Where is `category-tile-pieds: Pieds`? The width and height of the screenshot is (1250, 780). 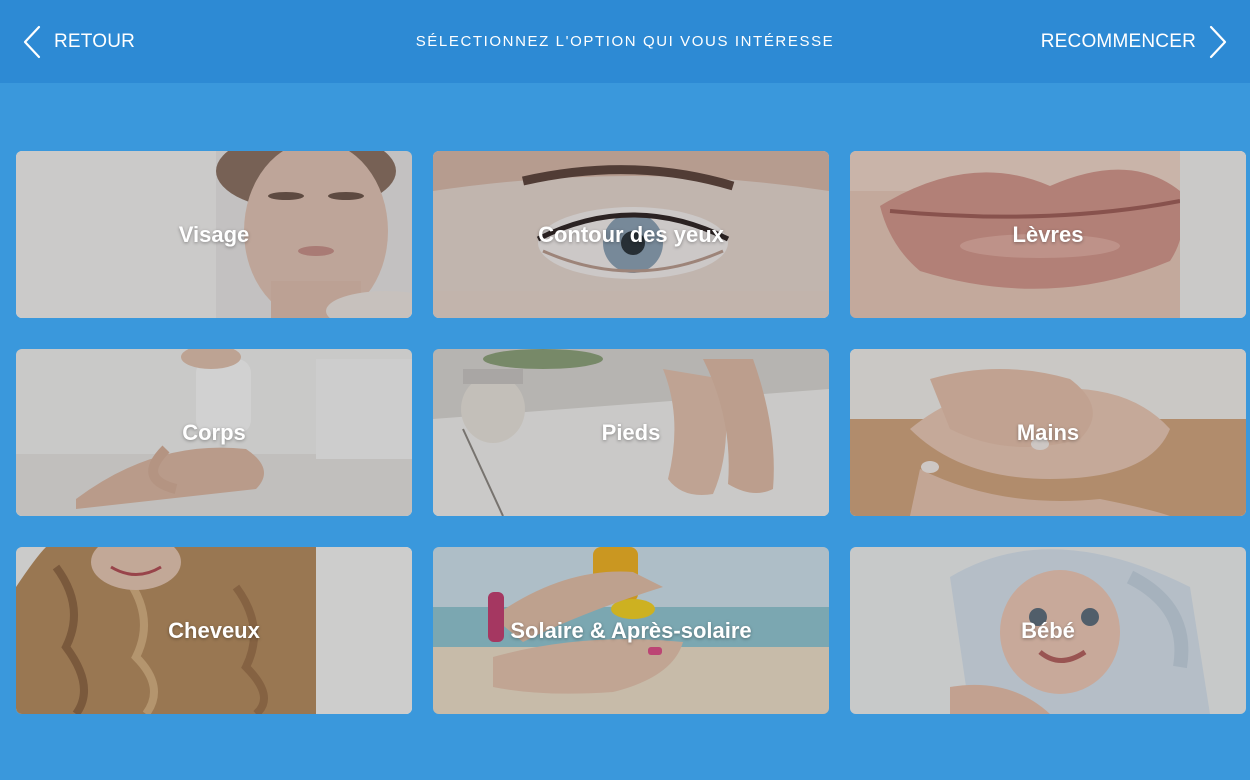 category-tile-pieds: Pieds is located at coordinates (631, 432).